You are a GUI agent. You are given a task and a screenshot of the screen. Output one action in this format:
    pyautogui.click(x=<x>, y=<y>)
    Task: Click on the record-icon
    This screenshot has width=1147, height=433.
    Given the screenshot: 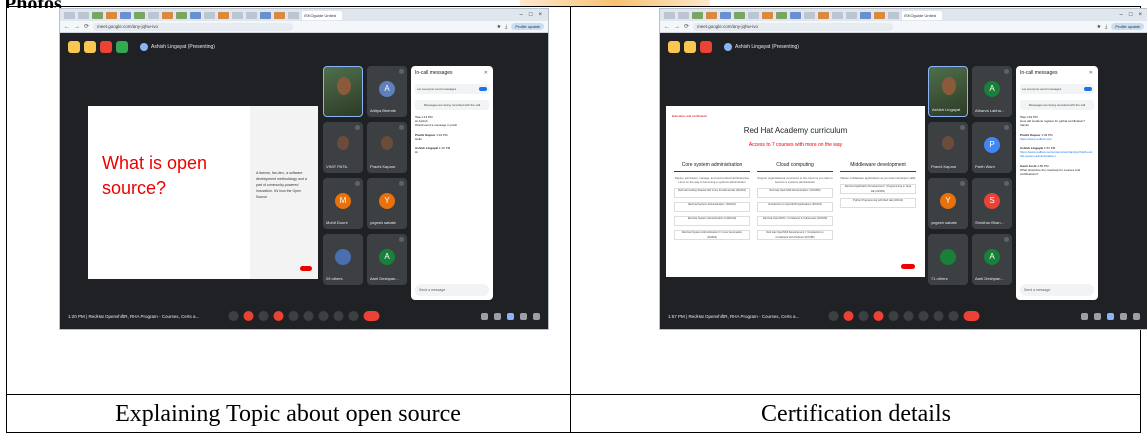 What is the action you would take?
    pyautogui.click(x=106, y=47)
    